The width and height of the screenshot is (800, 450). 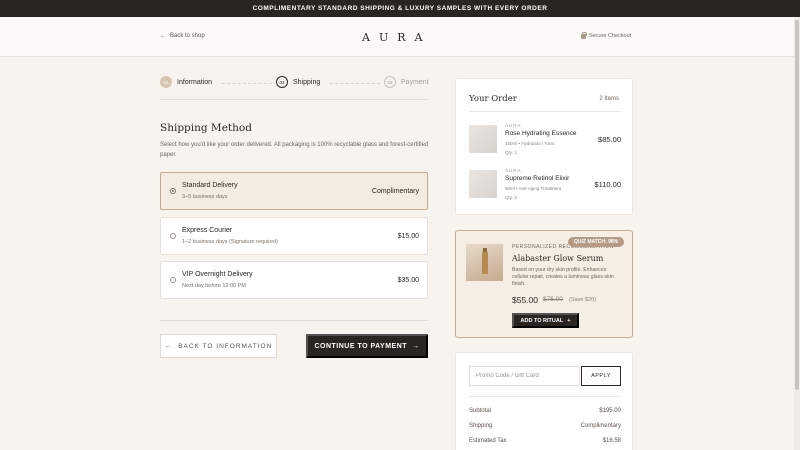 What do you see at coordinates (553, 299) in the screenshot?
I see `recommendation-old-price: $75.00` at bounding box center [553, 299].